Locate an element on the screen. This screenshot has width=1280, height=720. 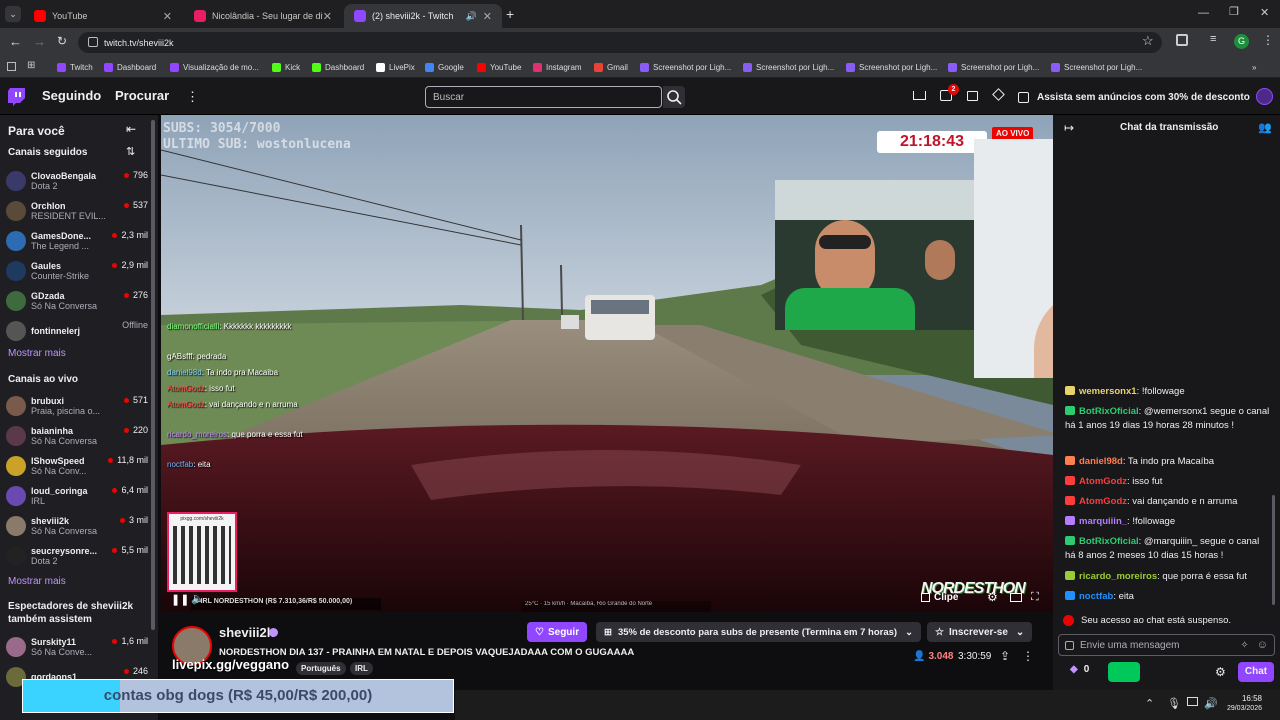
collapse-chat-icon: ↦ is located at coordinates (1069, 128).